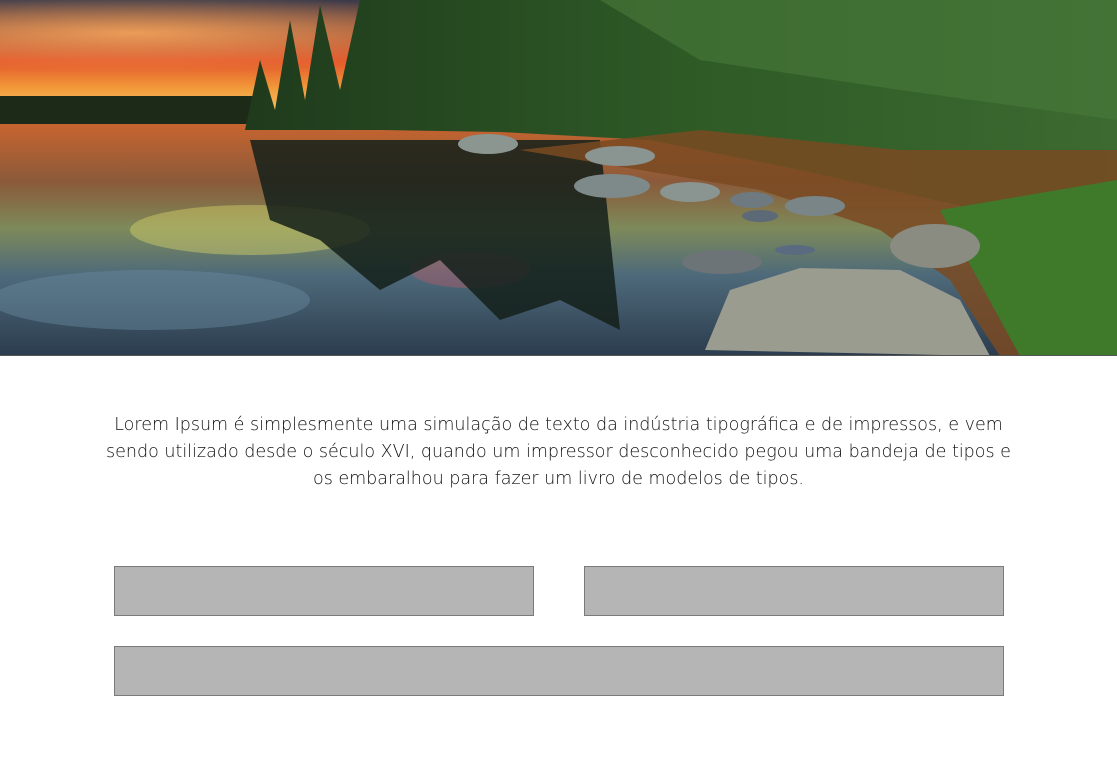 The image size is (1117, 767). What do you see at coordinates (559, 671) in the screenshot?
I see `text-field-wide` at bounding box center [559, 671].